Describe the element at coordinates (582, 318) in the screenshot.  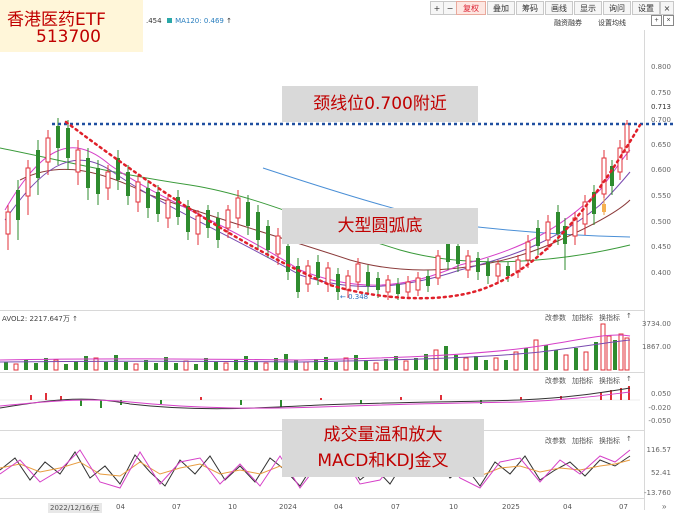
I see `volume-add-indicator: 加指标` at that location.